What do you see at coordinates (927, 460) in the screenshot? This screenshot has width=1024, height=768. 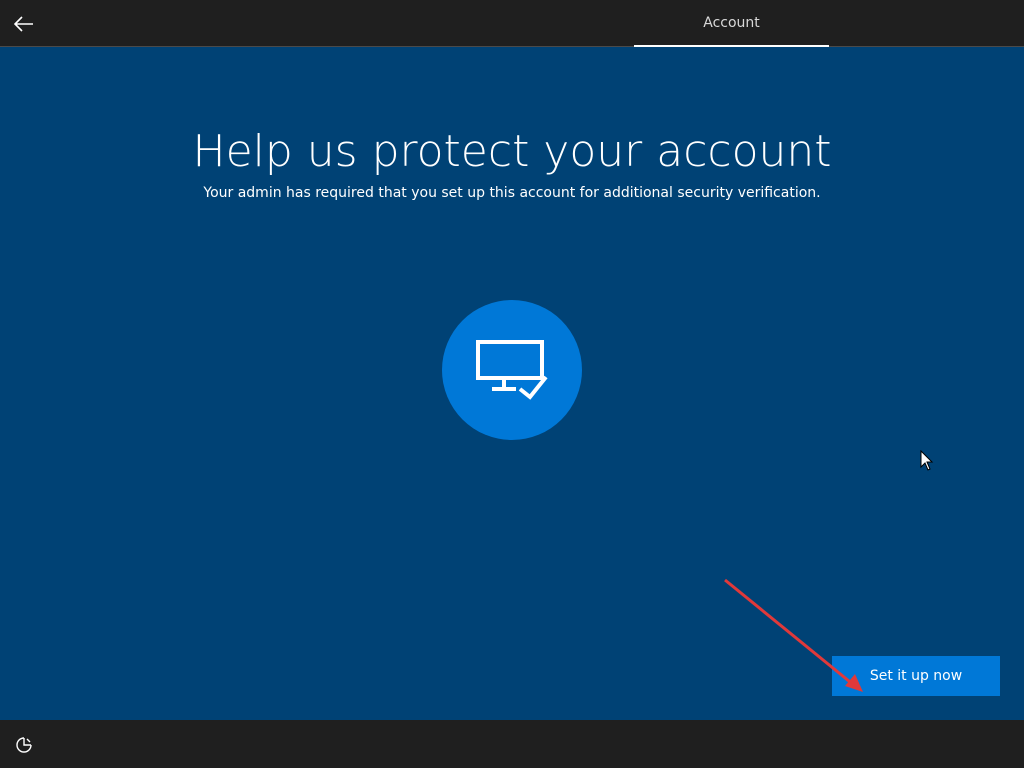 I see `mouse-cursor-icon` at bounding box center [927, 460].